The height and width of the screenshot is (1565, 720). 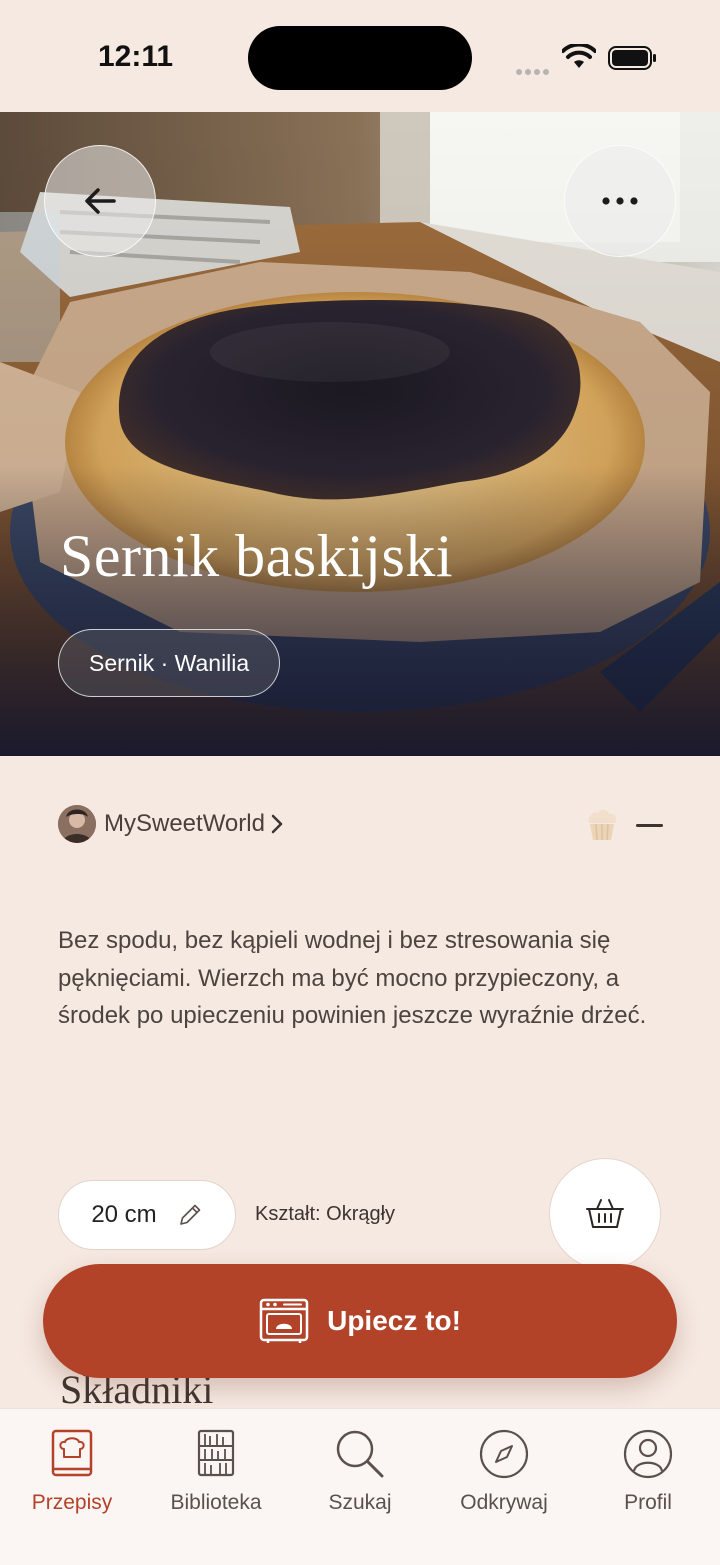 What do you see at coordinates (77, 824) in the screenshot?
I see `author-avatar` at bounding box center [77, 824].